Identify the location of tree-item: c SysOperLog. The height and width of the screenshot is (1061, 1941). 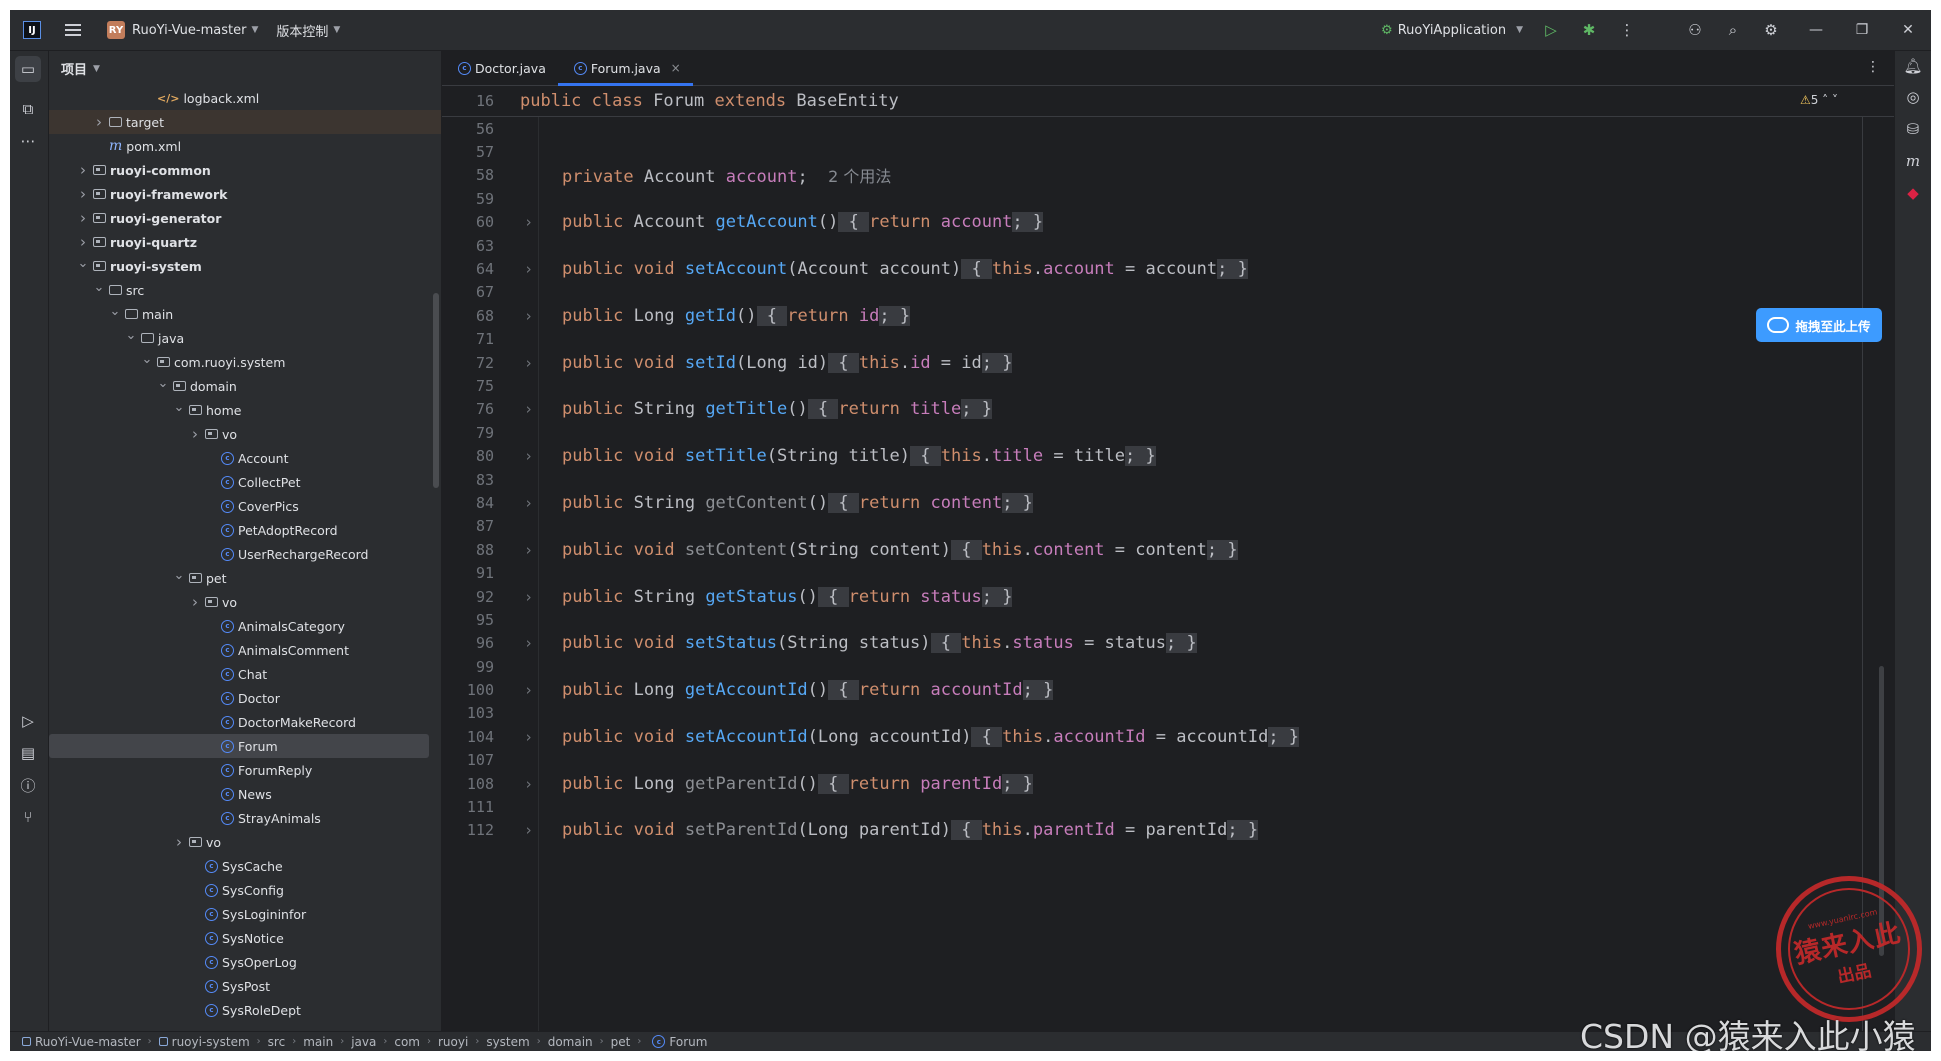
(245, 962).